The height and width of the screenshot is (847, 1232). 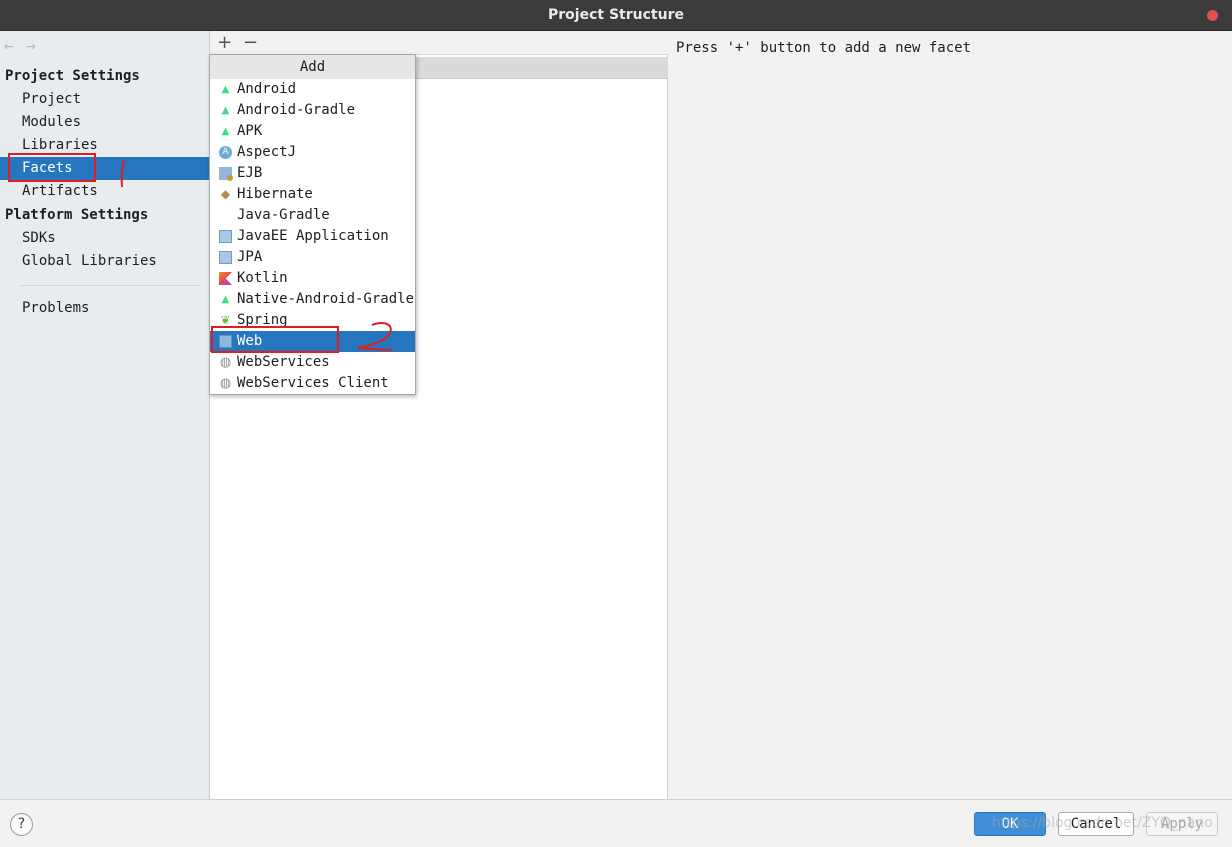 What do you see at coordinates (77, 215) in the screenshot?
I see `platform-settings-header: Platform Settings` at bounding box center [77, 215].